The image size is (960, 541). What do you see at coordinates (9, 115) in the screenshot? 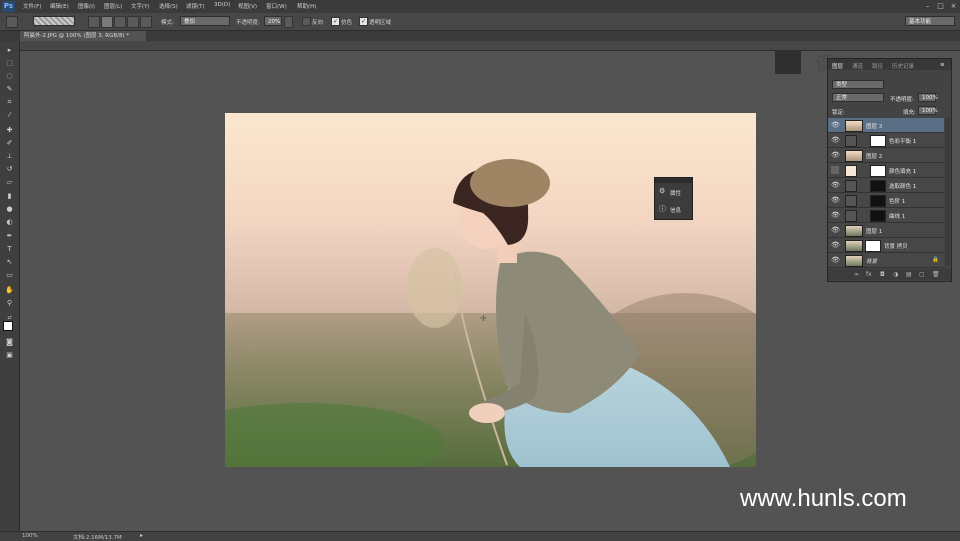
I see `eyedropper-tool-icon: ⁄` at bounding box center [9, 115].